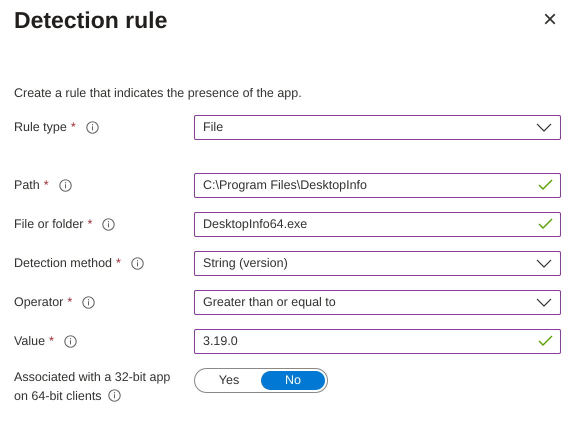 This screenshot has height=437, width=575. I want to click on dropdown-field: File, so click(377, 127).